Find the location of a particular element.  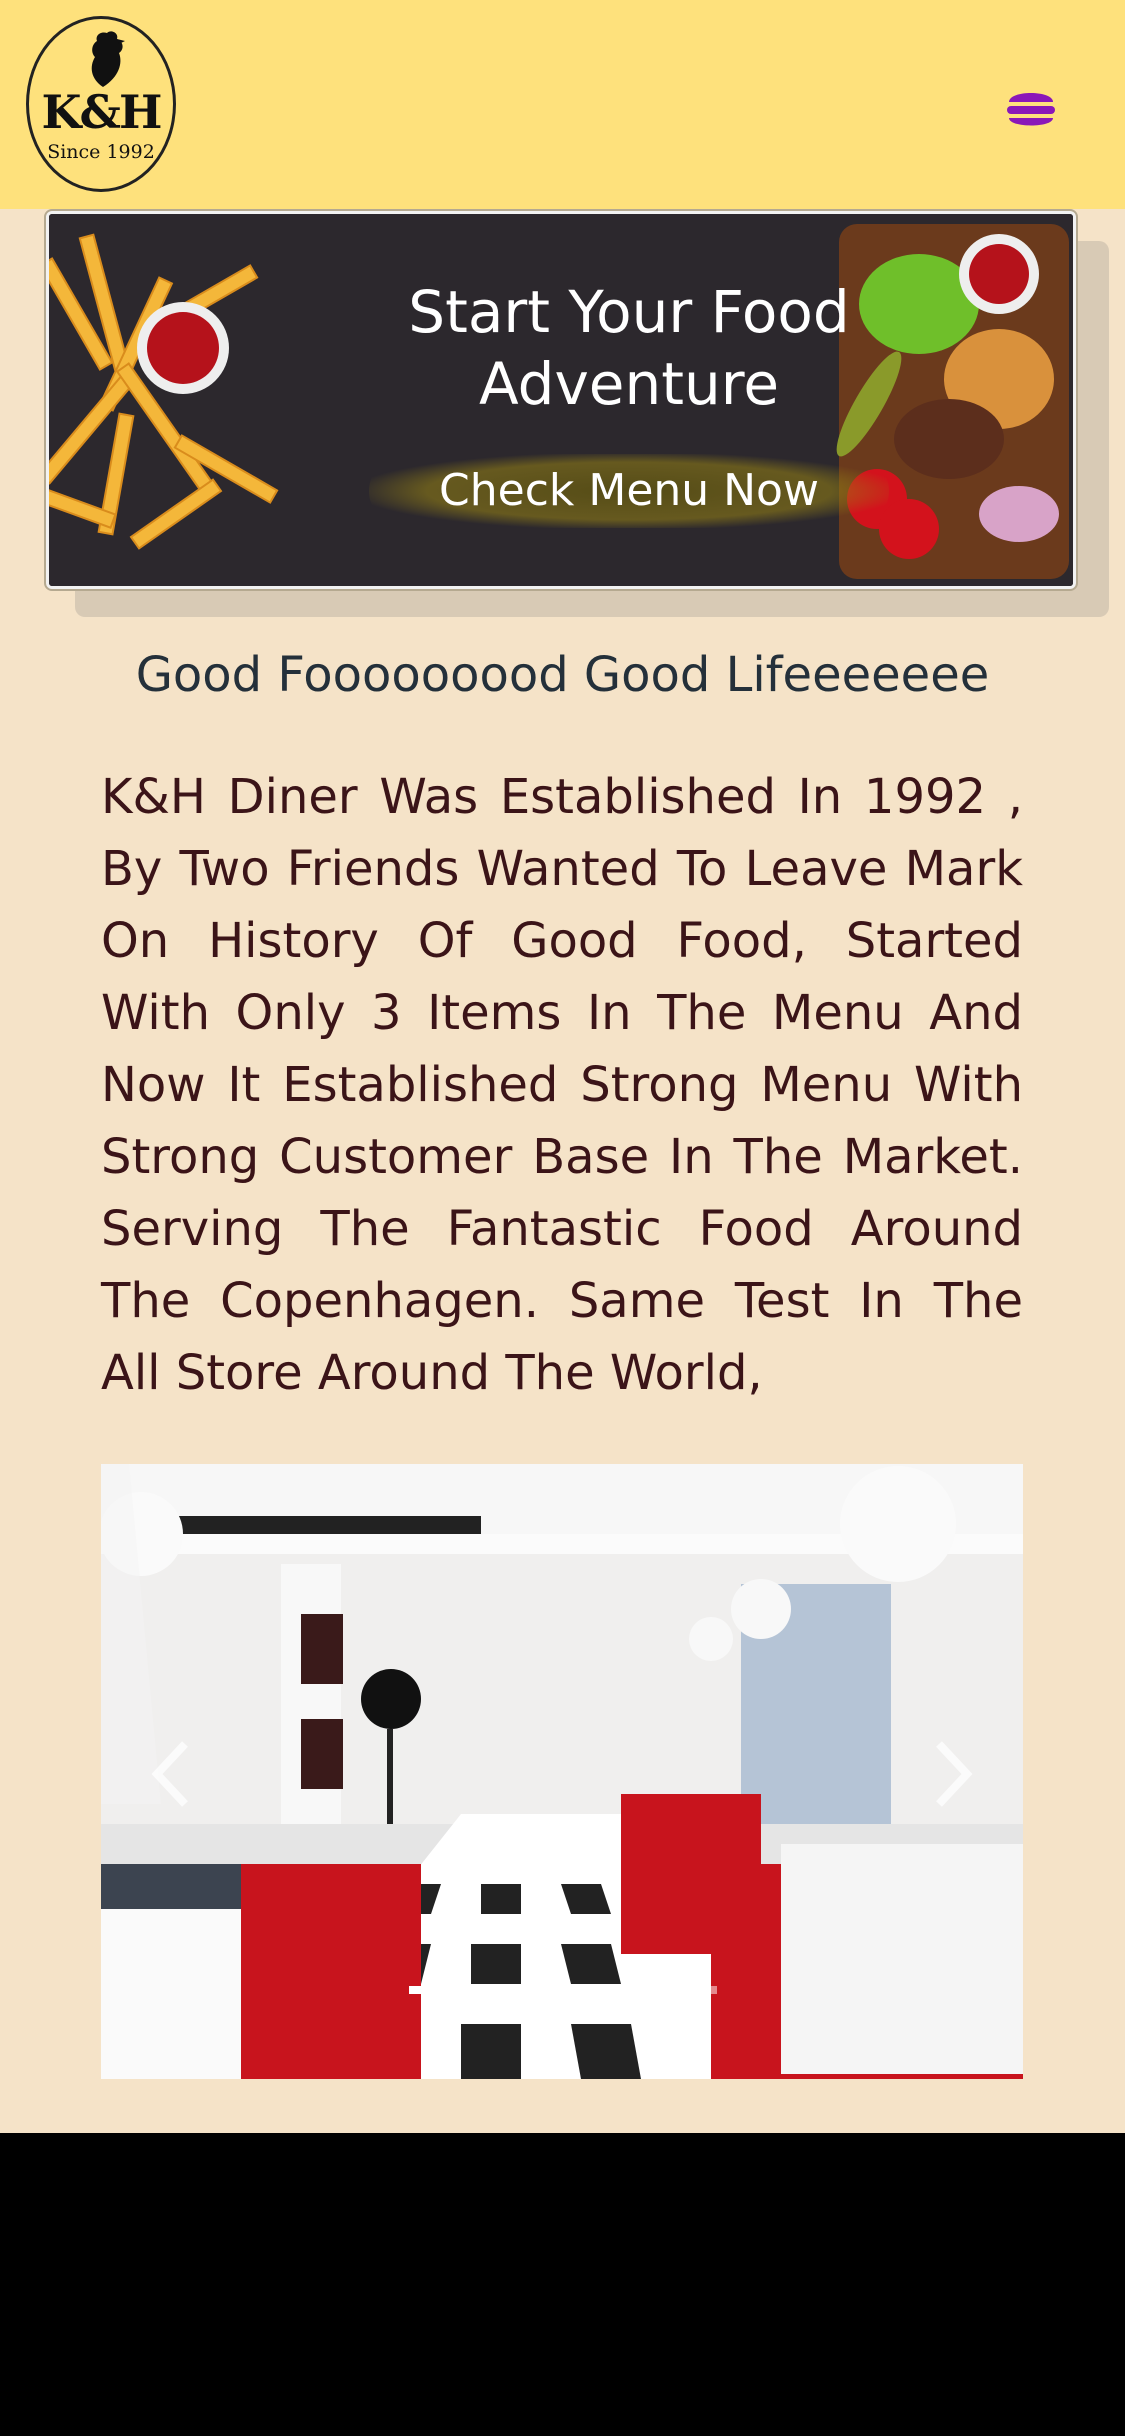

menu-button is located at coordinates (1031, 109).